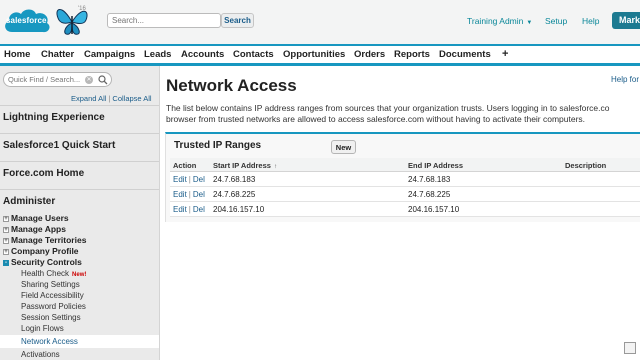  Describe the element at coordinates (26, 20) in the screenshot. I see `logo-text: salesforce` at that location.